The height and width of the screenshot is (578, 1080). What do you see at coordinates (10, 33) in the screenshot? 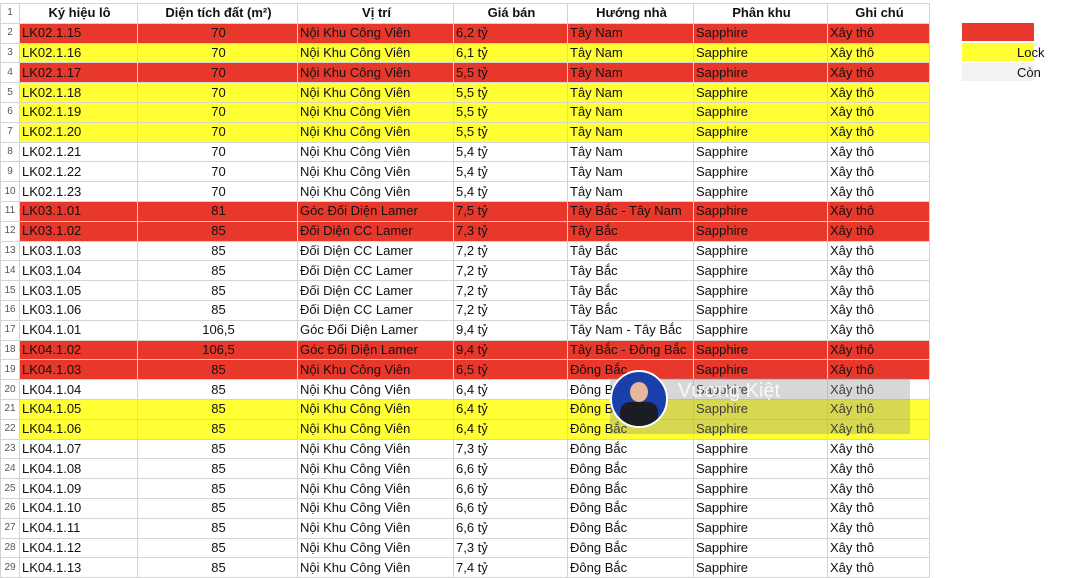
I see `row-number: 2` at bounding box center [10, 33].